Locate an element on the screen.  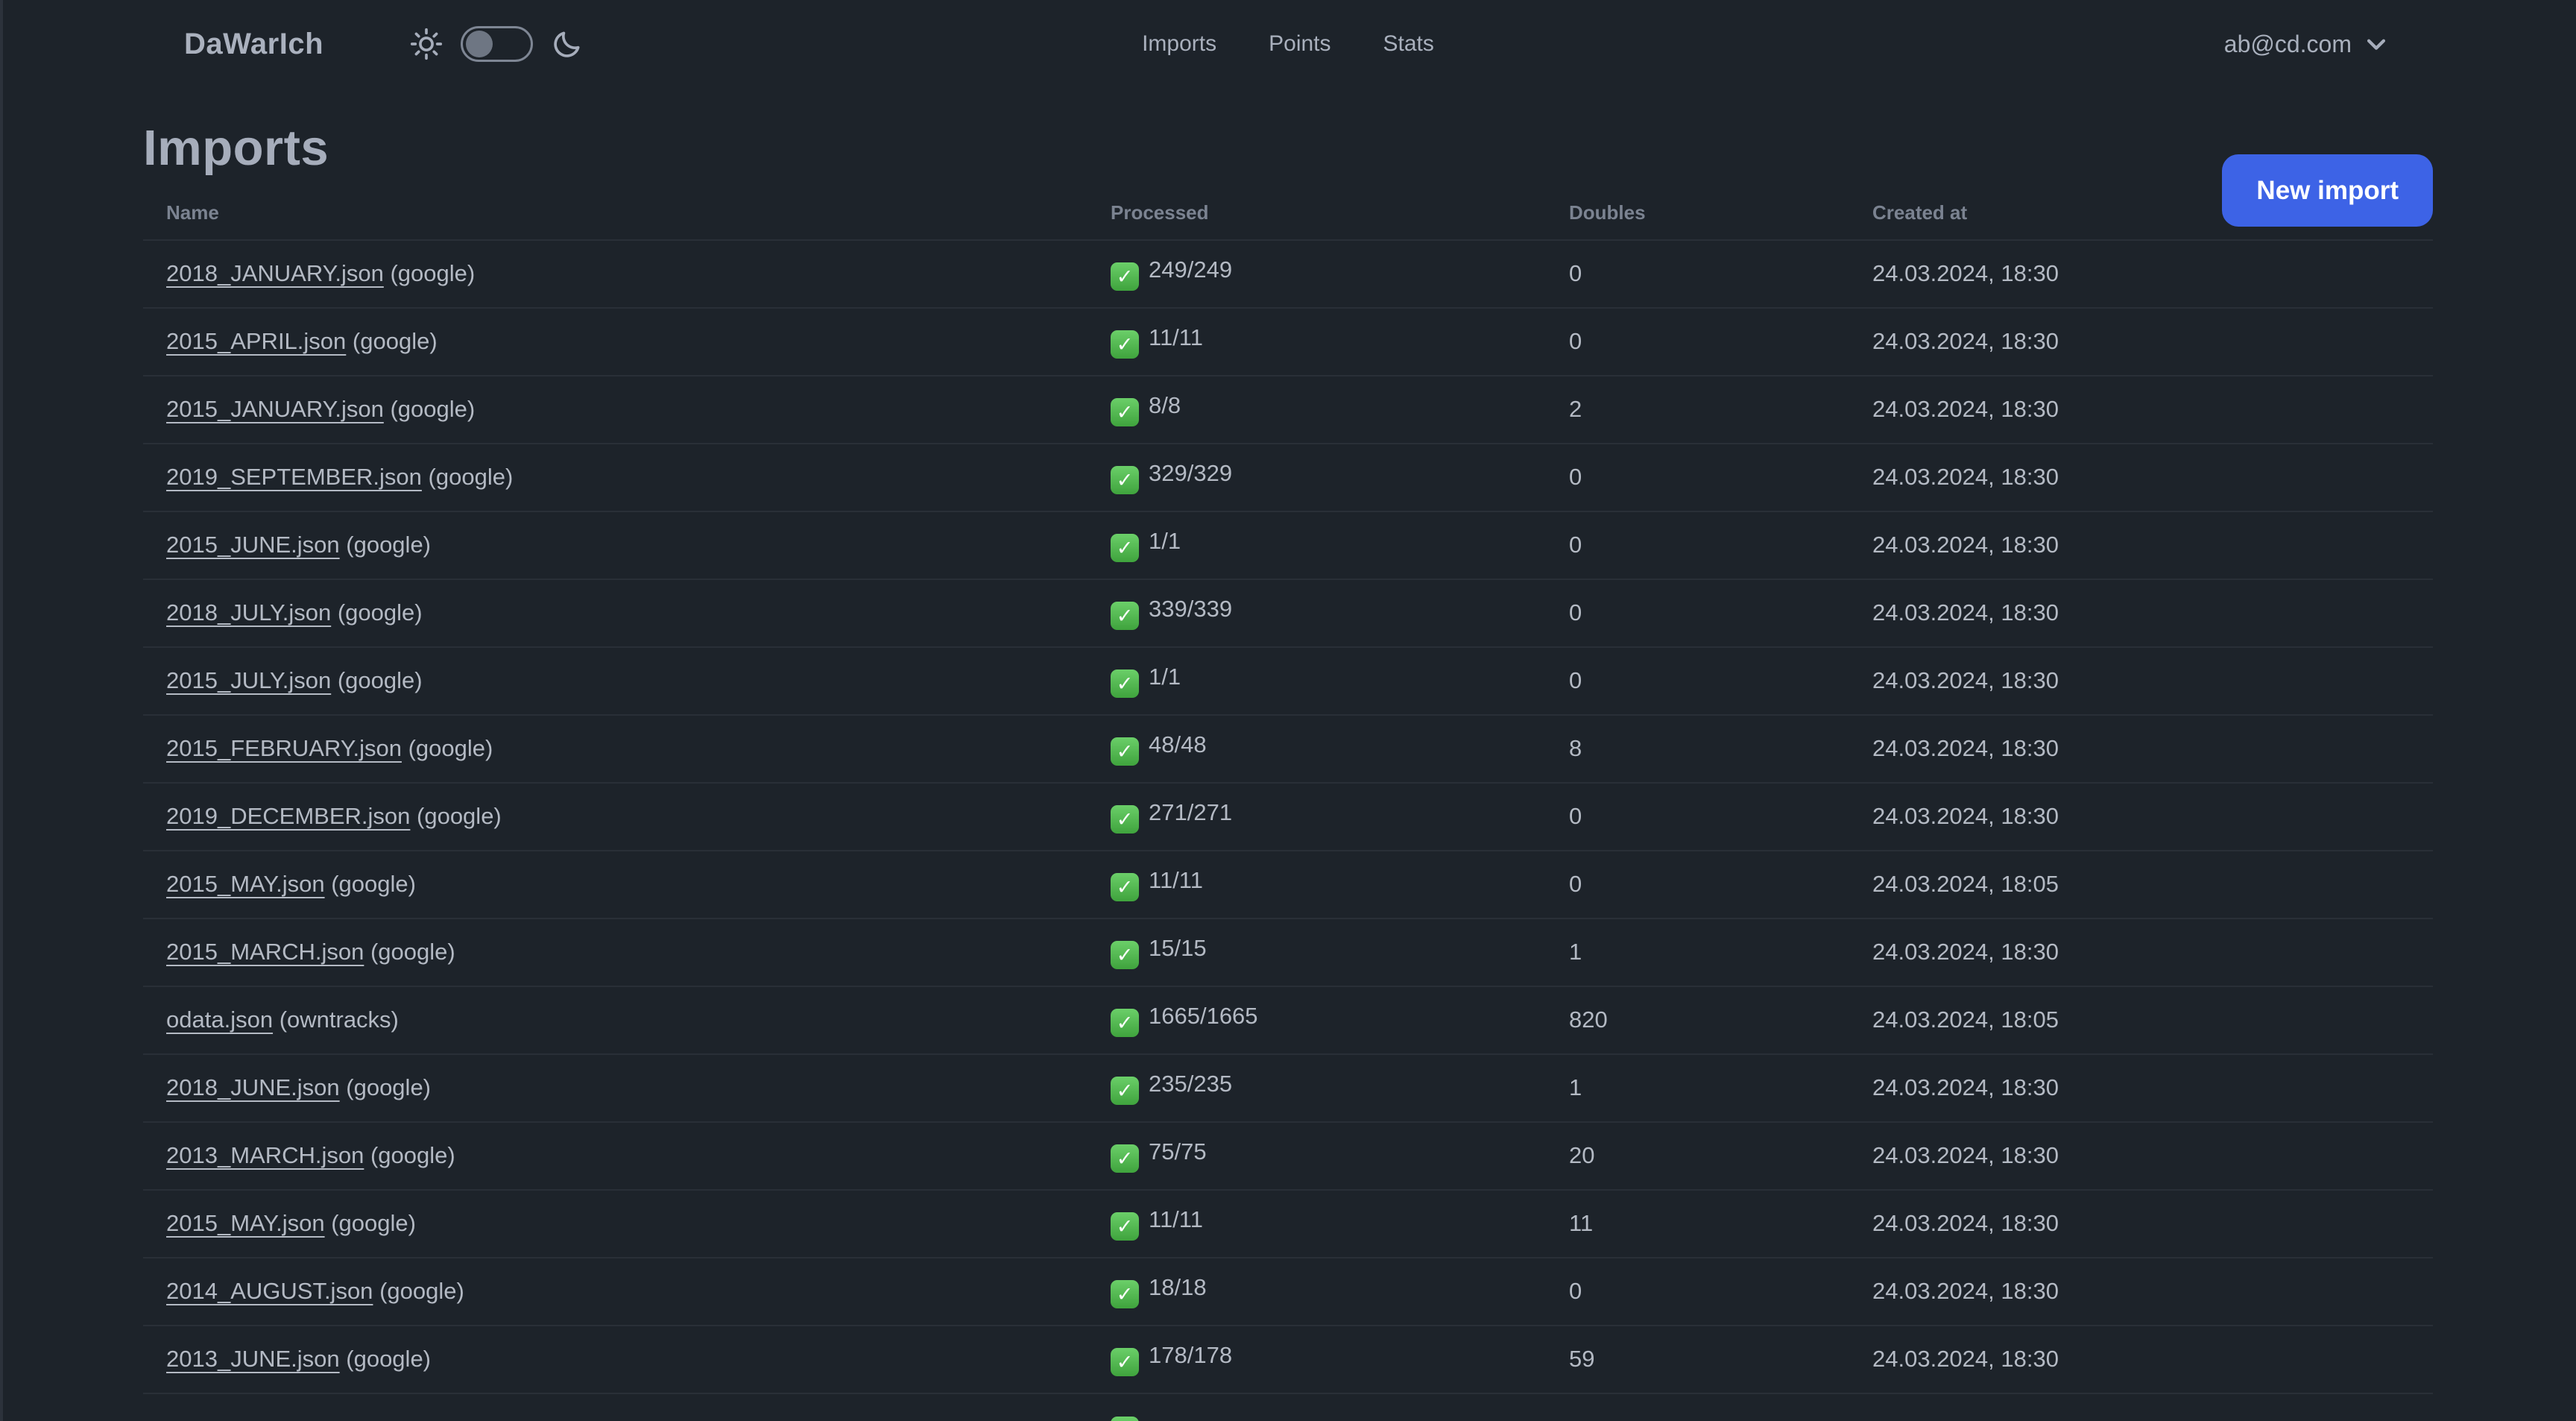
import-file-link: 2013_MARCH.json is located at coordinates (265, 1155).